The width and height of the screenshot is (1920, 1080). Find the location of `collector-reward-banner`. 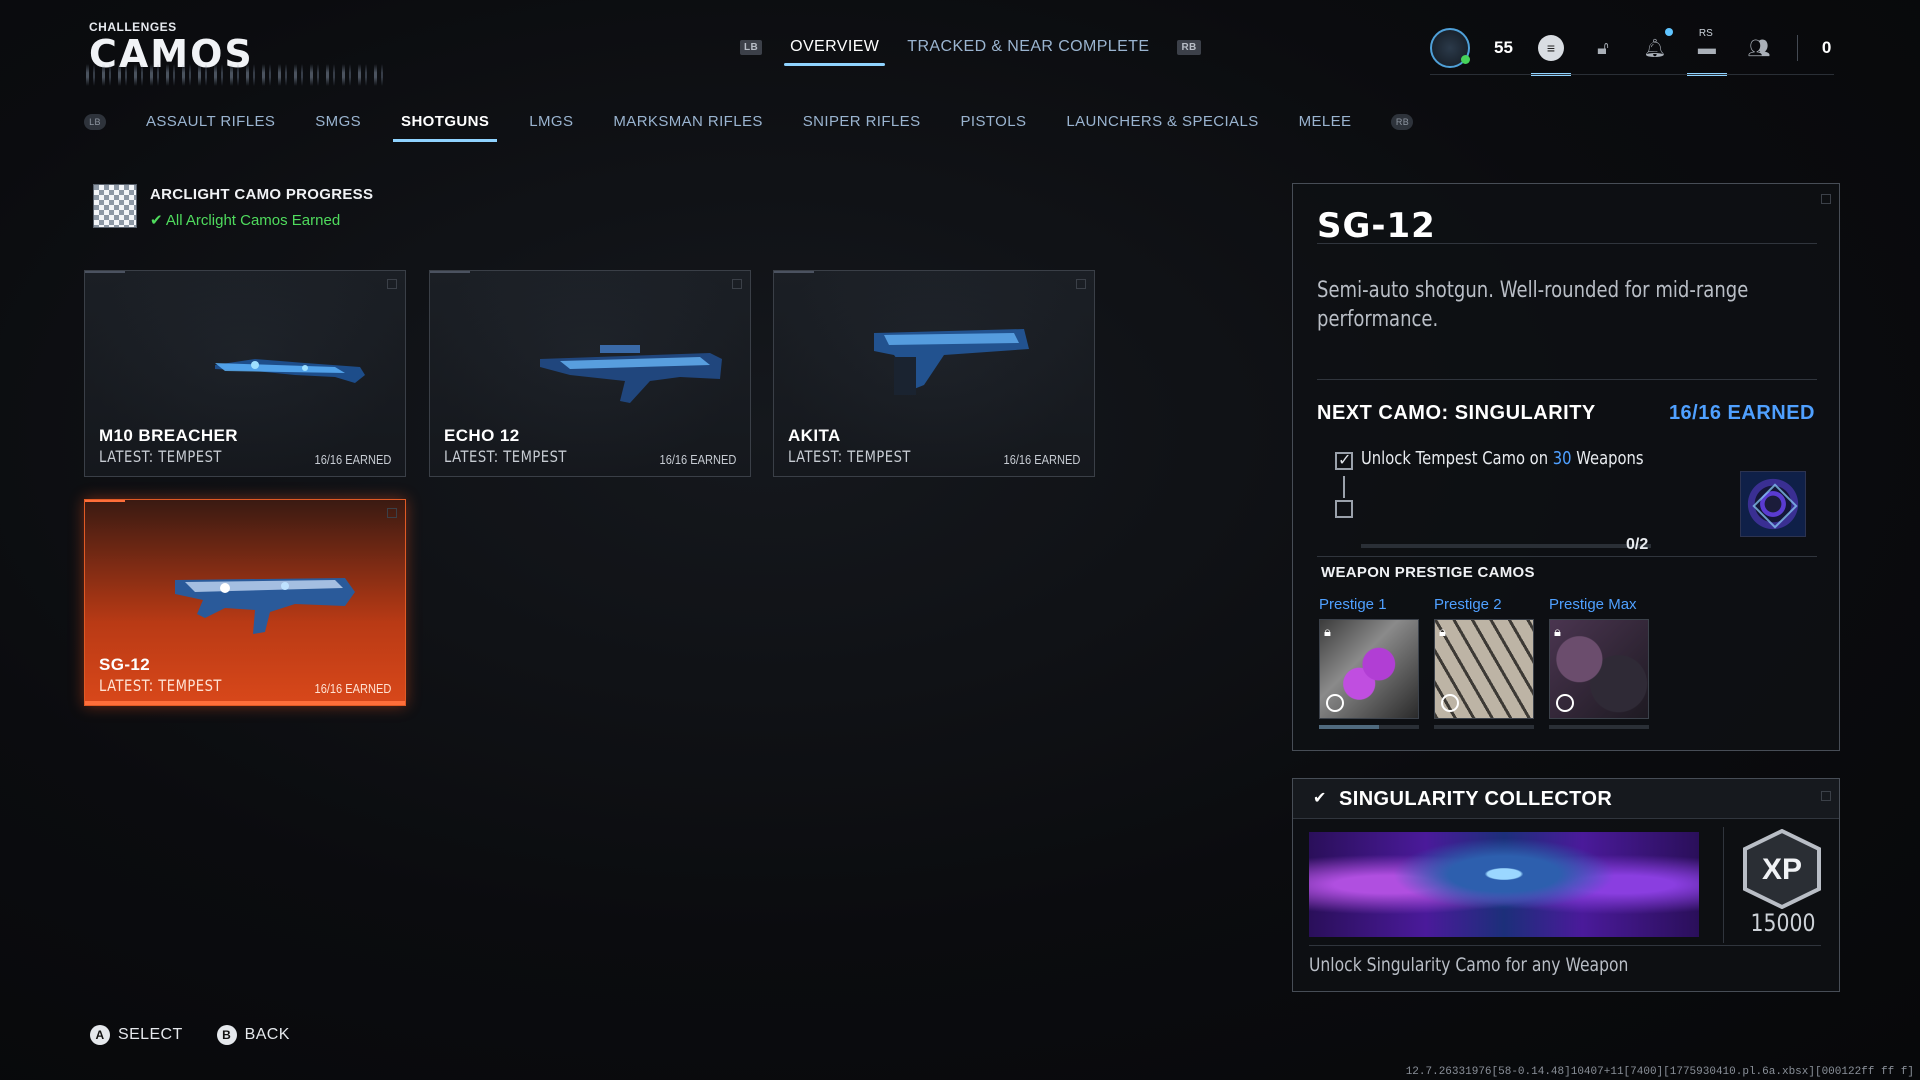

collector-reward-banner is located at coordinates (1504, 884).